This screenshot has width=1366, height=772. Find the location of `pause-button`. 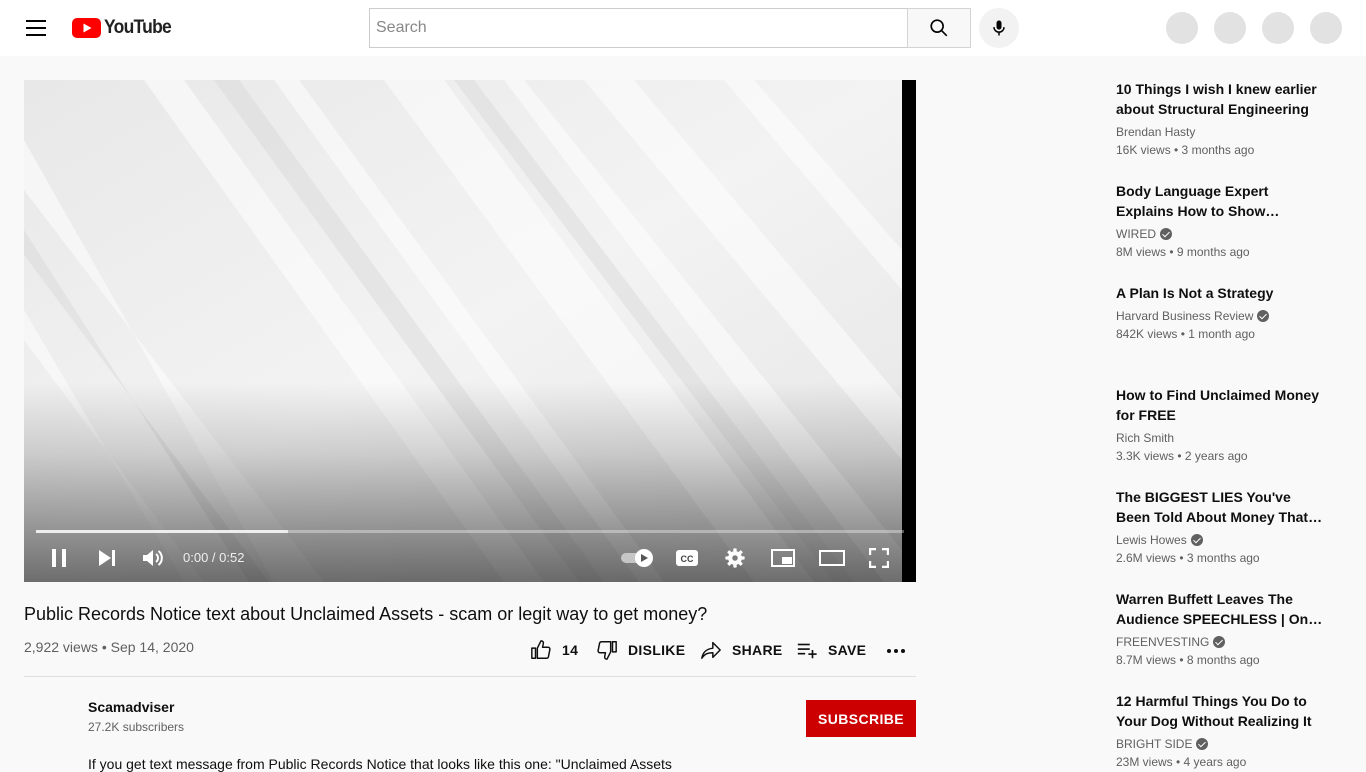

pause-button is located at coordinates (59, 558).